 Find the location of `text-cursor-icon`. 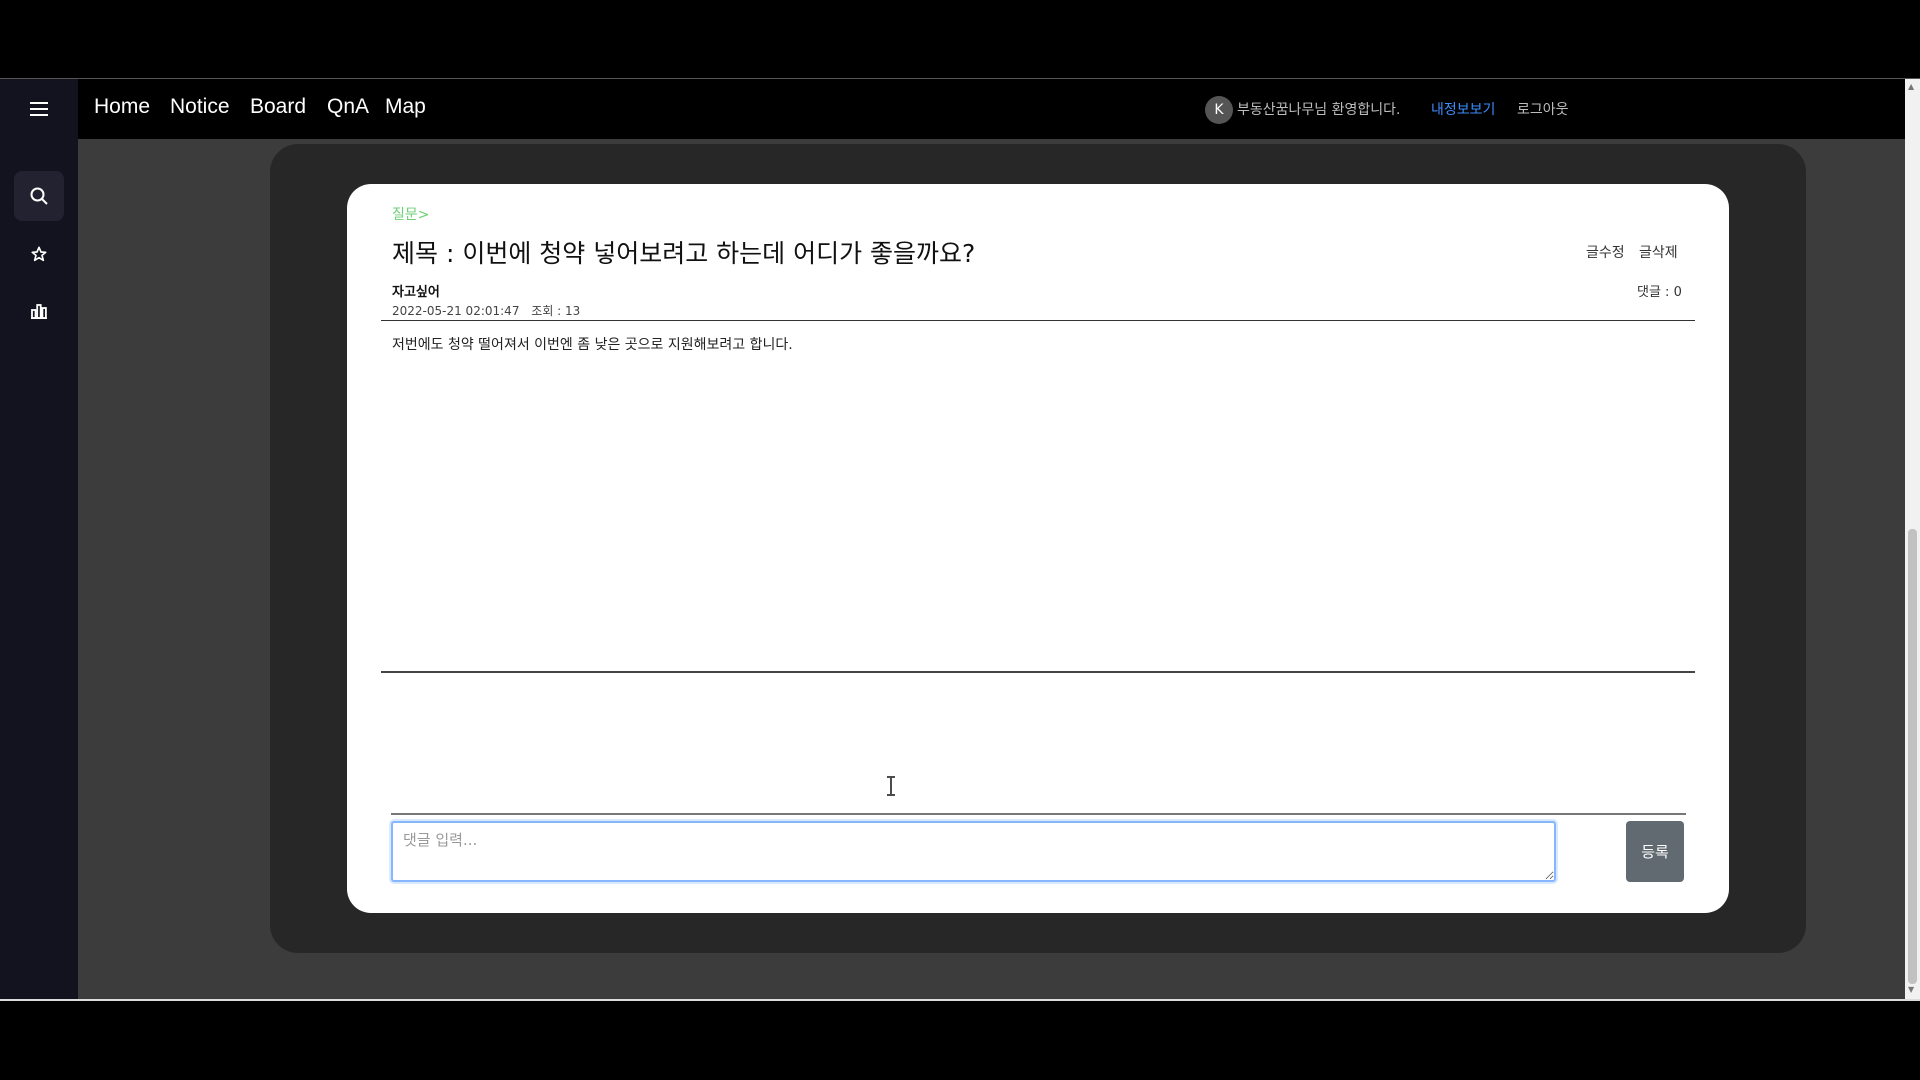

text-cursor-icon is located at coordinates (891, 786).